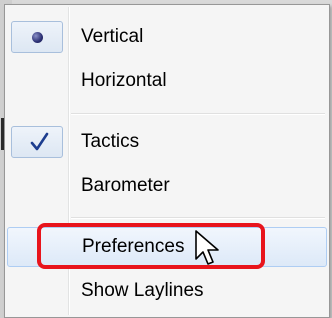 The width and height of the screenshot is (332, 318). What do you see at coordinates (125, 185) in the screenshot?
I see `menu-item-label: Barometer` at bounding box center [125, 185].